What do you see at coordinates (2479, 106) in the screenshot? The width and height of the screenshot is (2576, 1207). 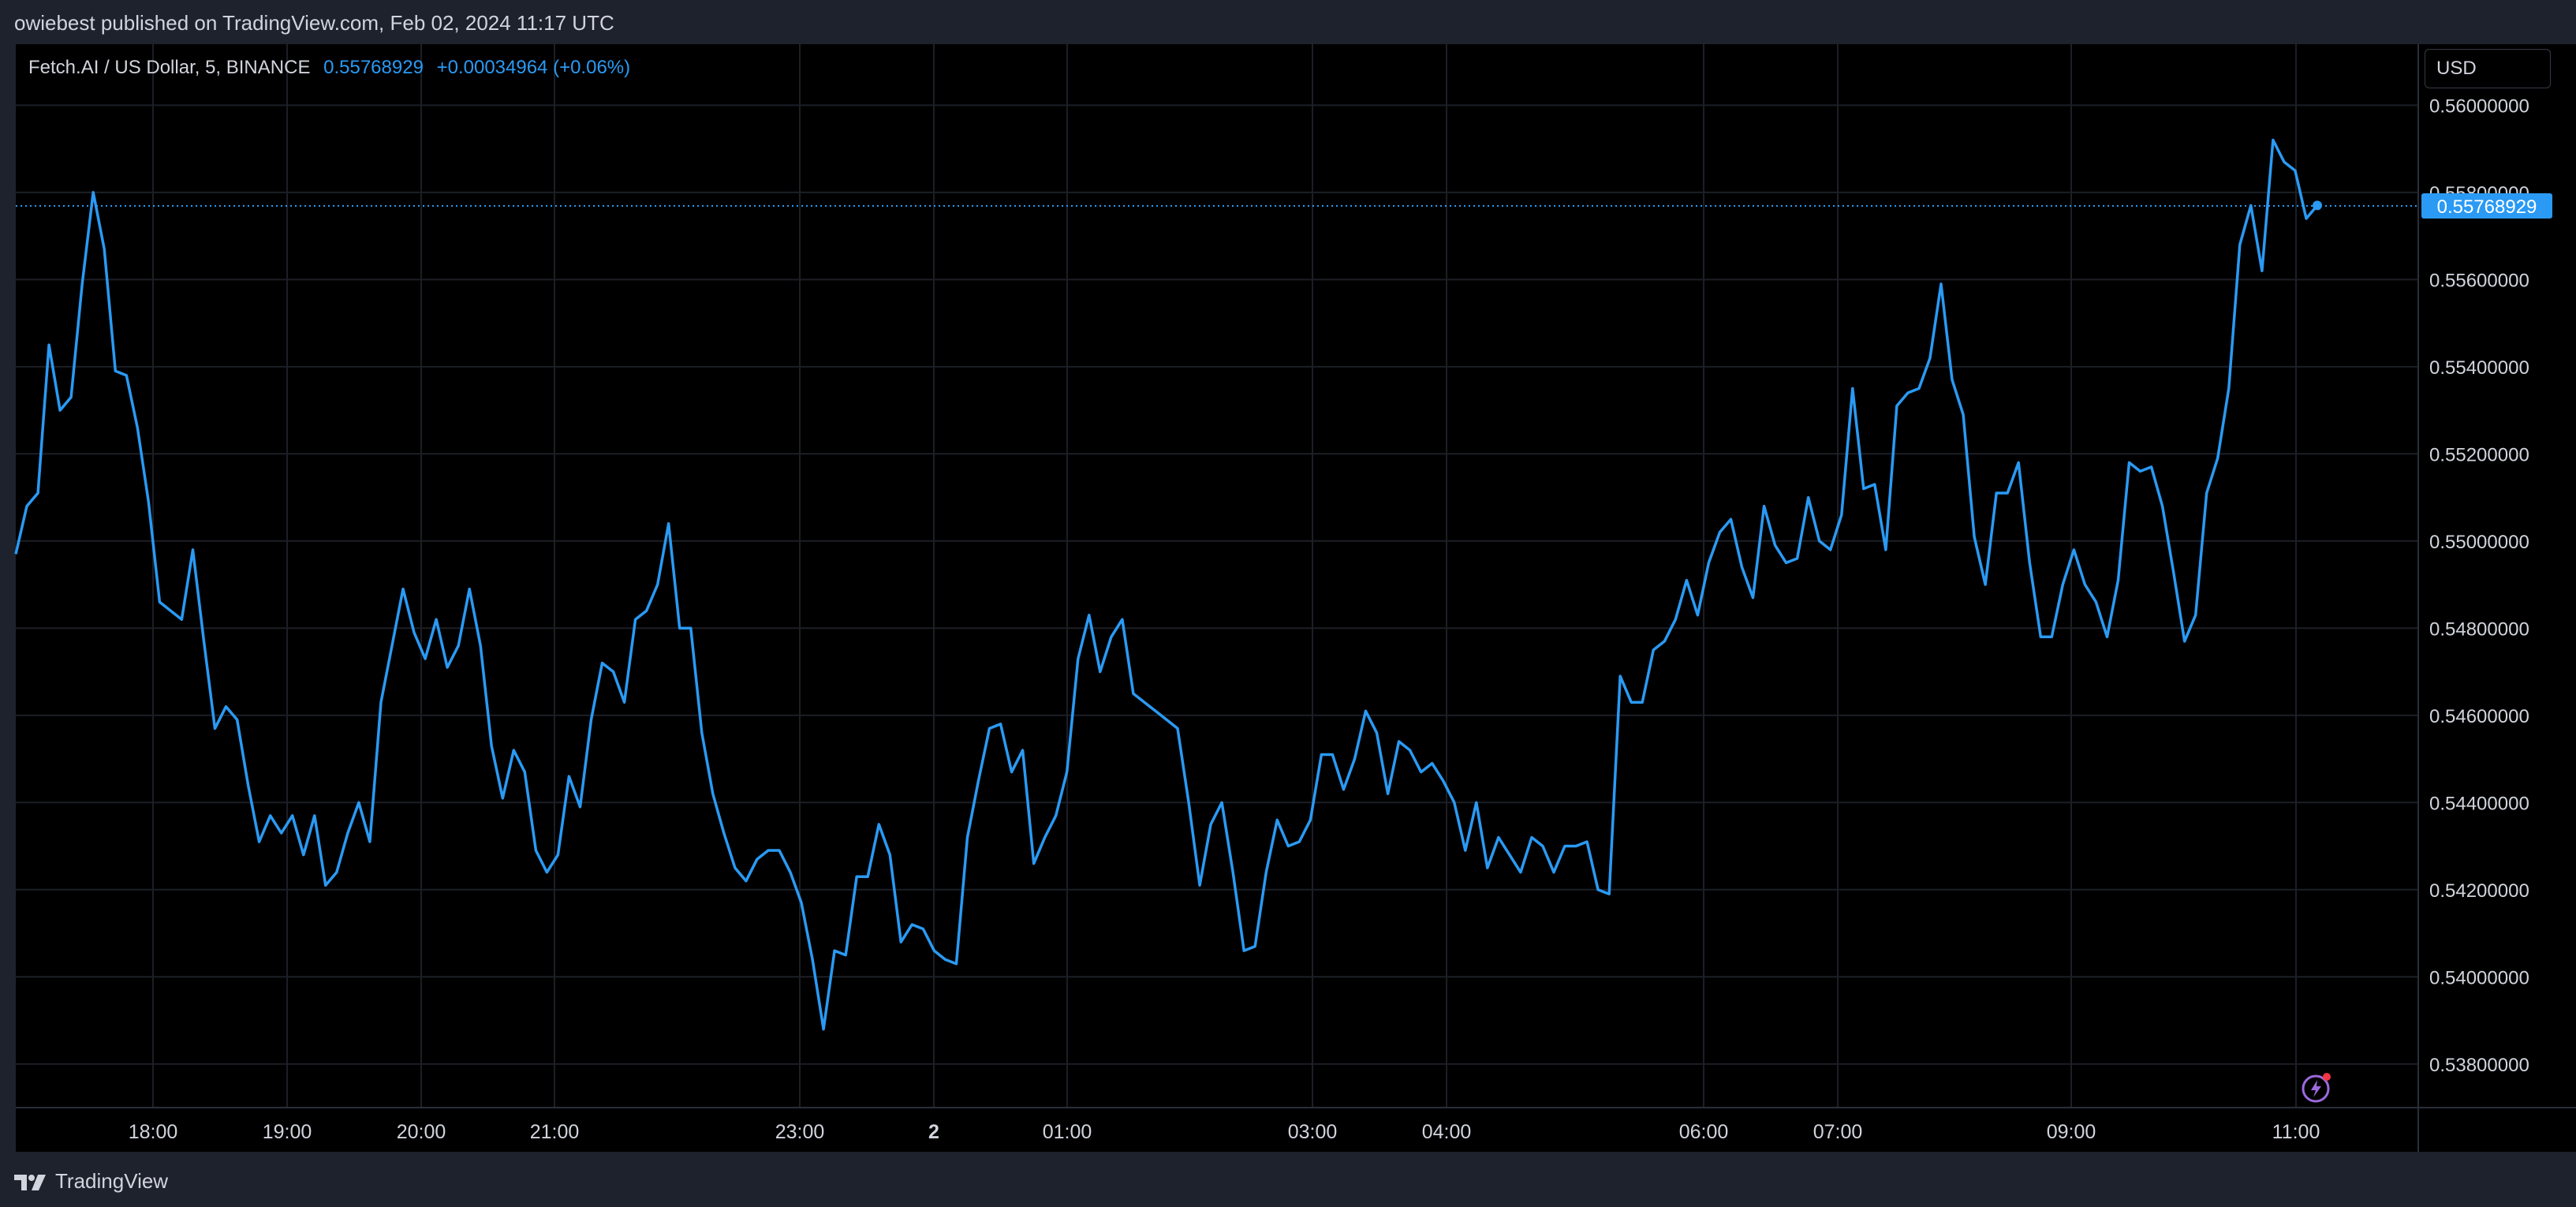 I see `y-tick-label: 0.56000000` at bounding box center [2479, 106].